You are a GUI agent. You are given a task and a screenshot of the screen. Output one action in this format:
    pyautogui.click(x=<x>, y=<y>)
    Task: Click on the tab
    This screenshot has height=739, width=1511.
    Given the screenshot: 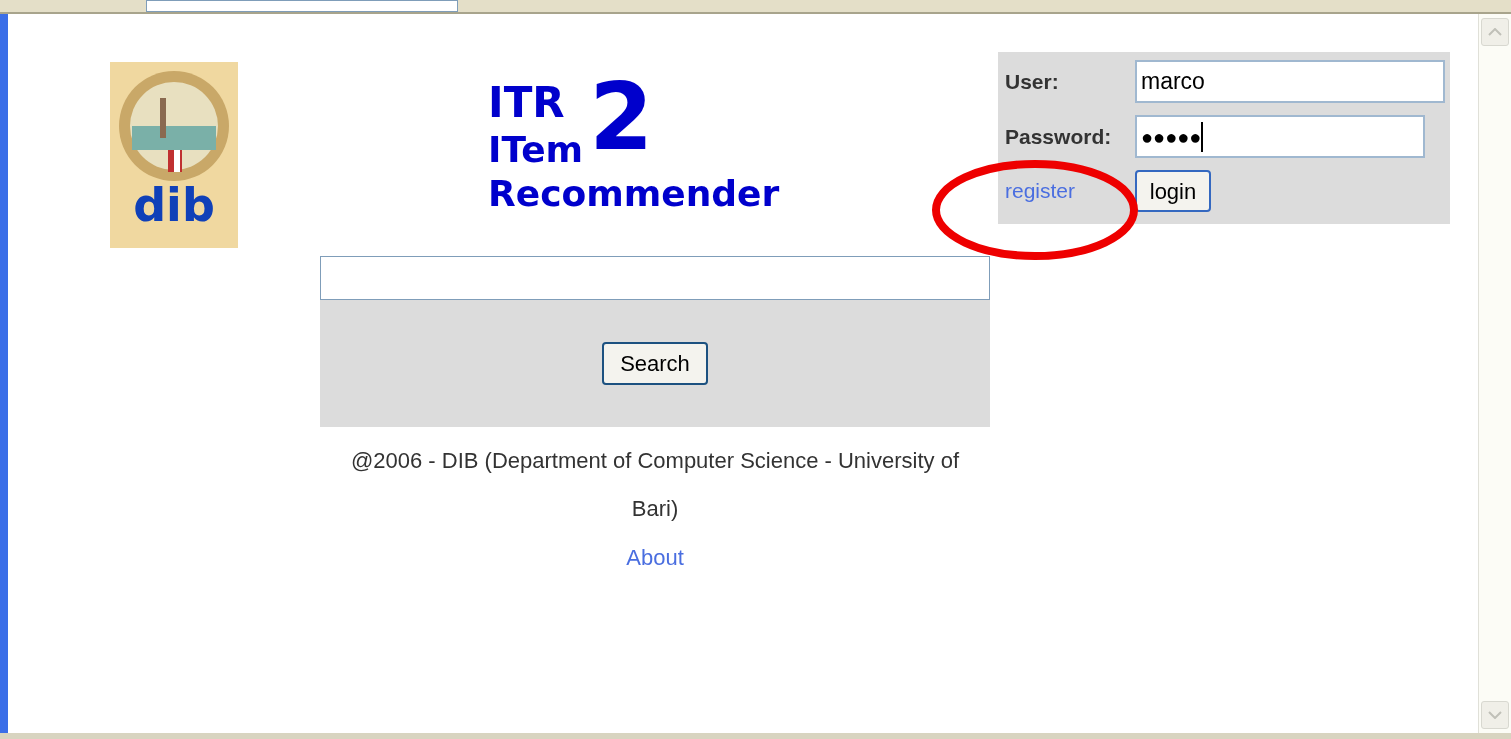 What is the action you would take?
    pyautogui.click(x=302, y=6)
    